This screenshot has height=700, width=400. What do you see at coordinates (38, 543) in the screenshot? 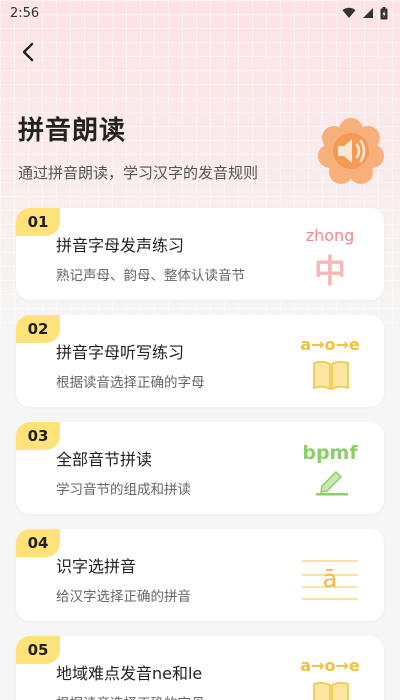
I see `card-number-badge: 04` at bounding box center [38, 543].